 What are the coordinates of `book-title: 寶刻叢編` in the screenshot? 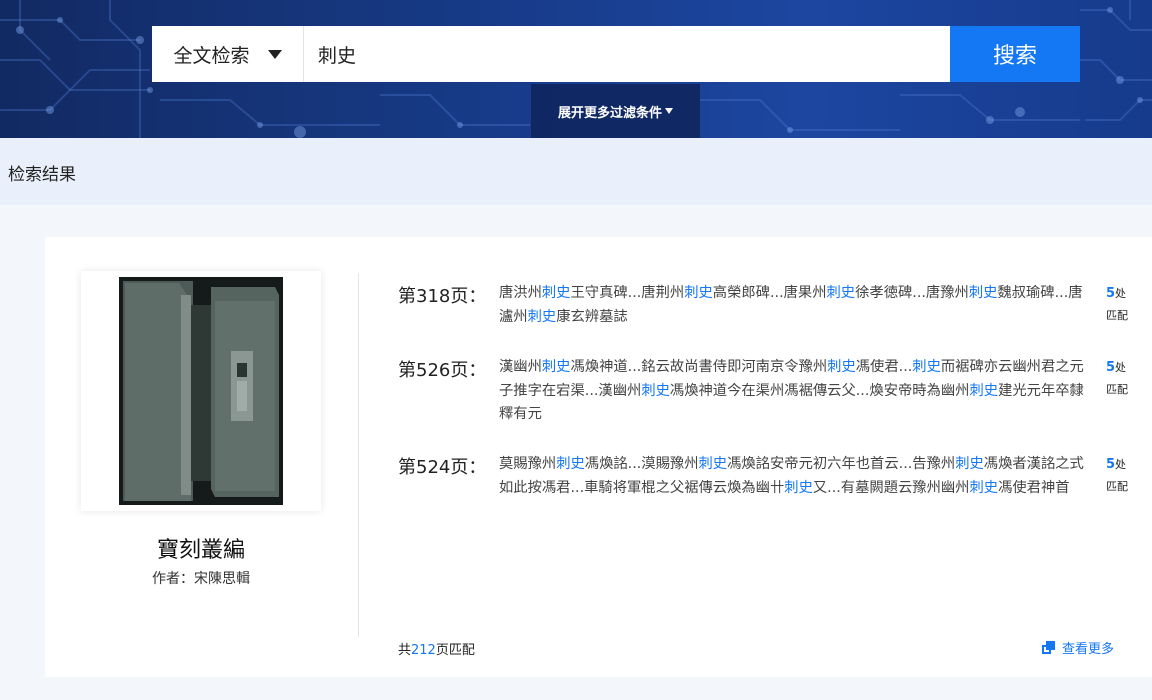 It's located at (201, 548).